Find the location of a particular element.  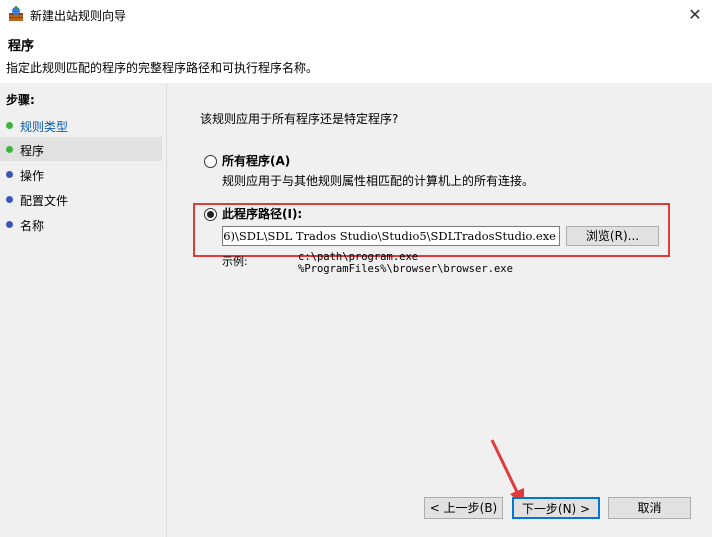

step-label: 操作 is located at coordinates (32, 176).